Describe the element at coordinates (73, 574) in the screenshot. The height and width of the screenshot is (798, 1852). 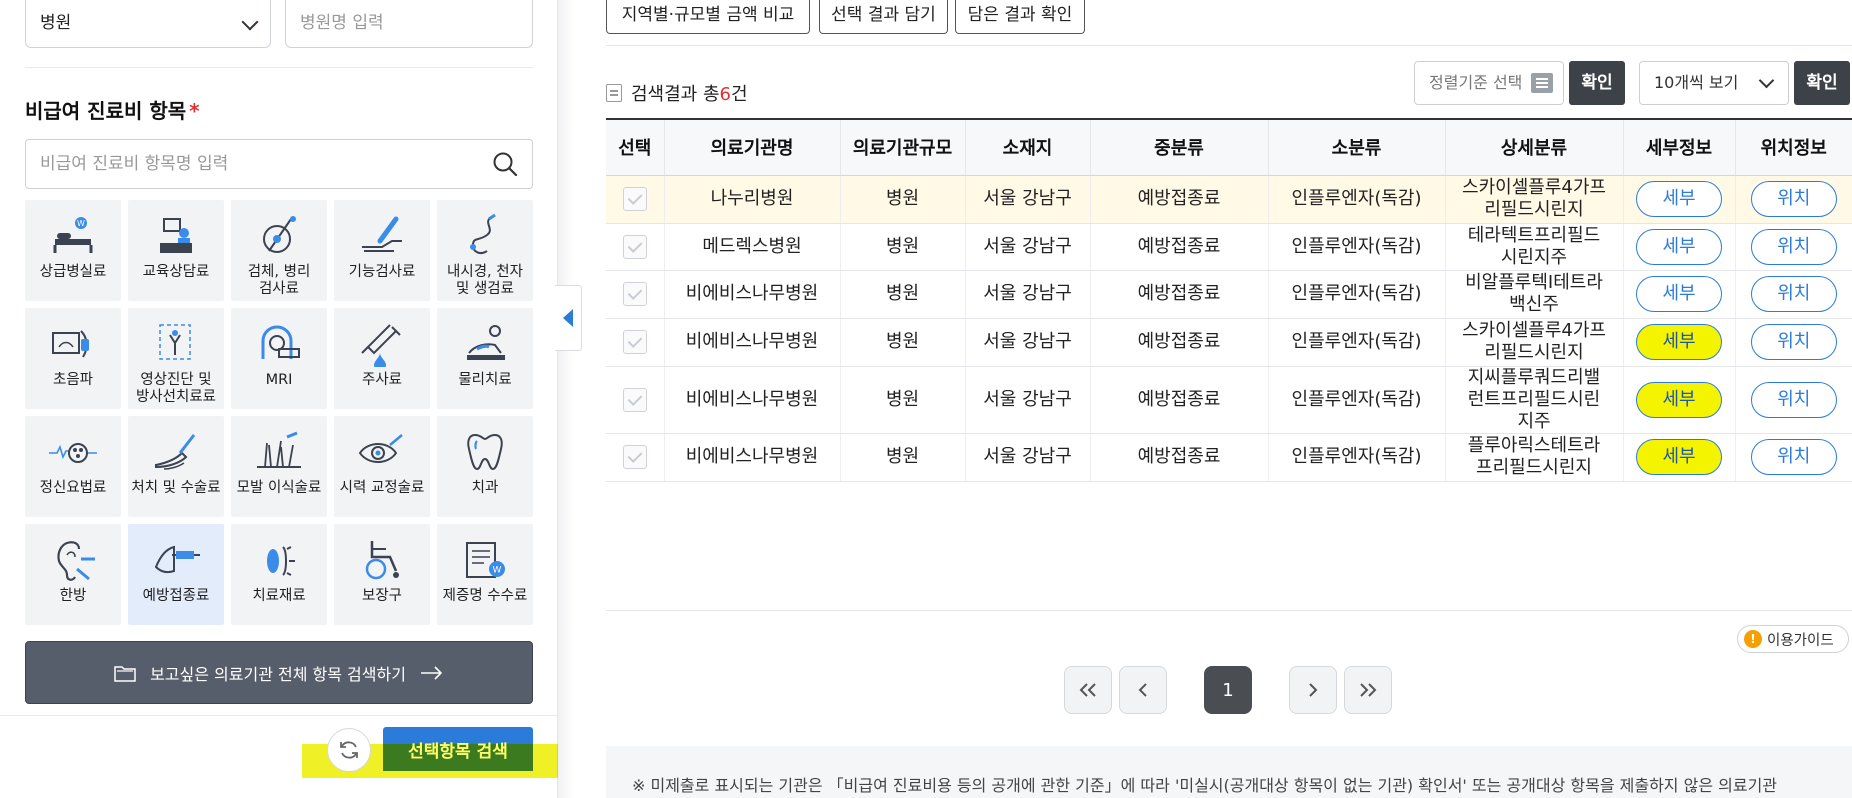
I see `category-item: 한방` at that location.